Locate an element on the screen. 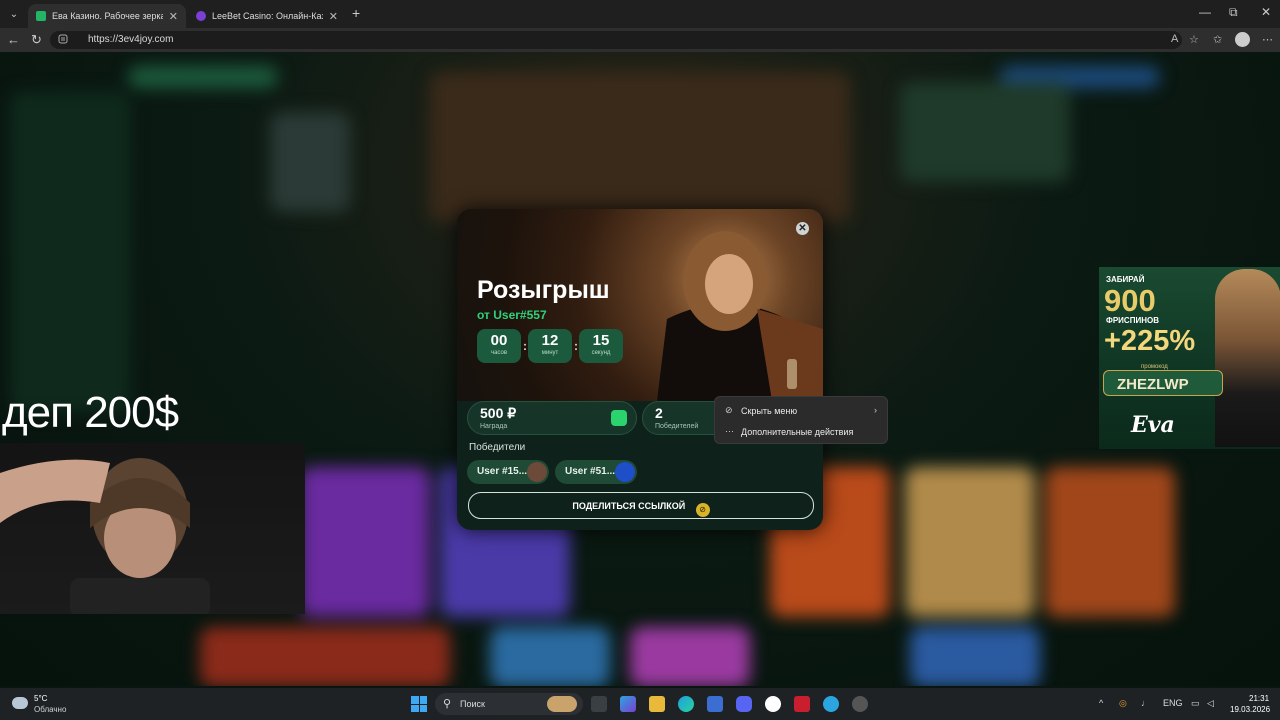 This screenshot has height=720, width=1280. search-icon: ⚲ is located at coordinates (447, 704).